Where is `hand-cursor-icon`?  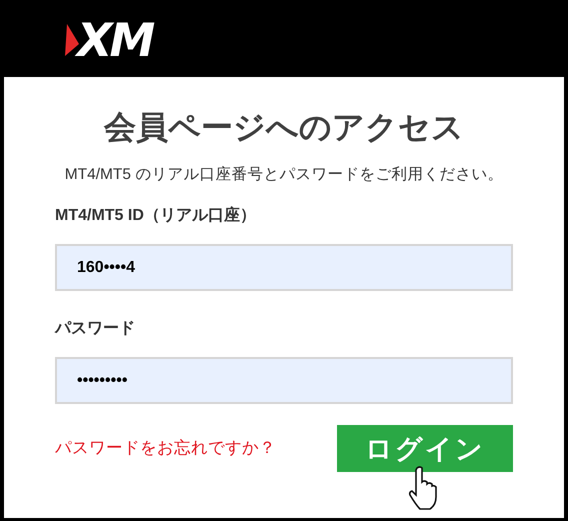 hand-cursor-icon is located at coordinates (423, 488).